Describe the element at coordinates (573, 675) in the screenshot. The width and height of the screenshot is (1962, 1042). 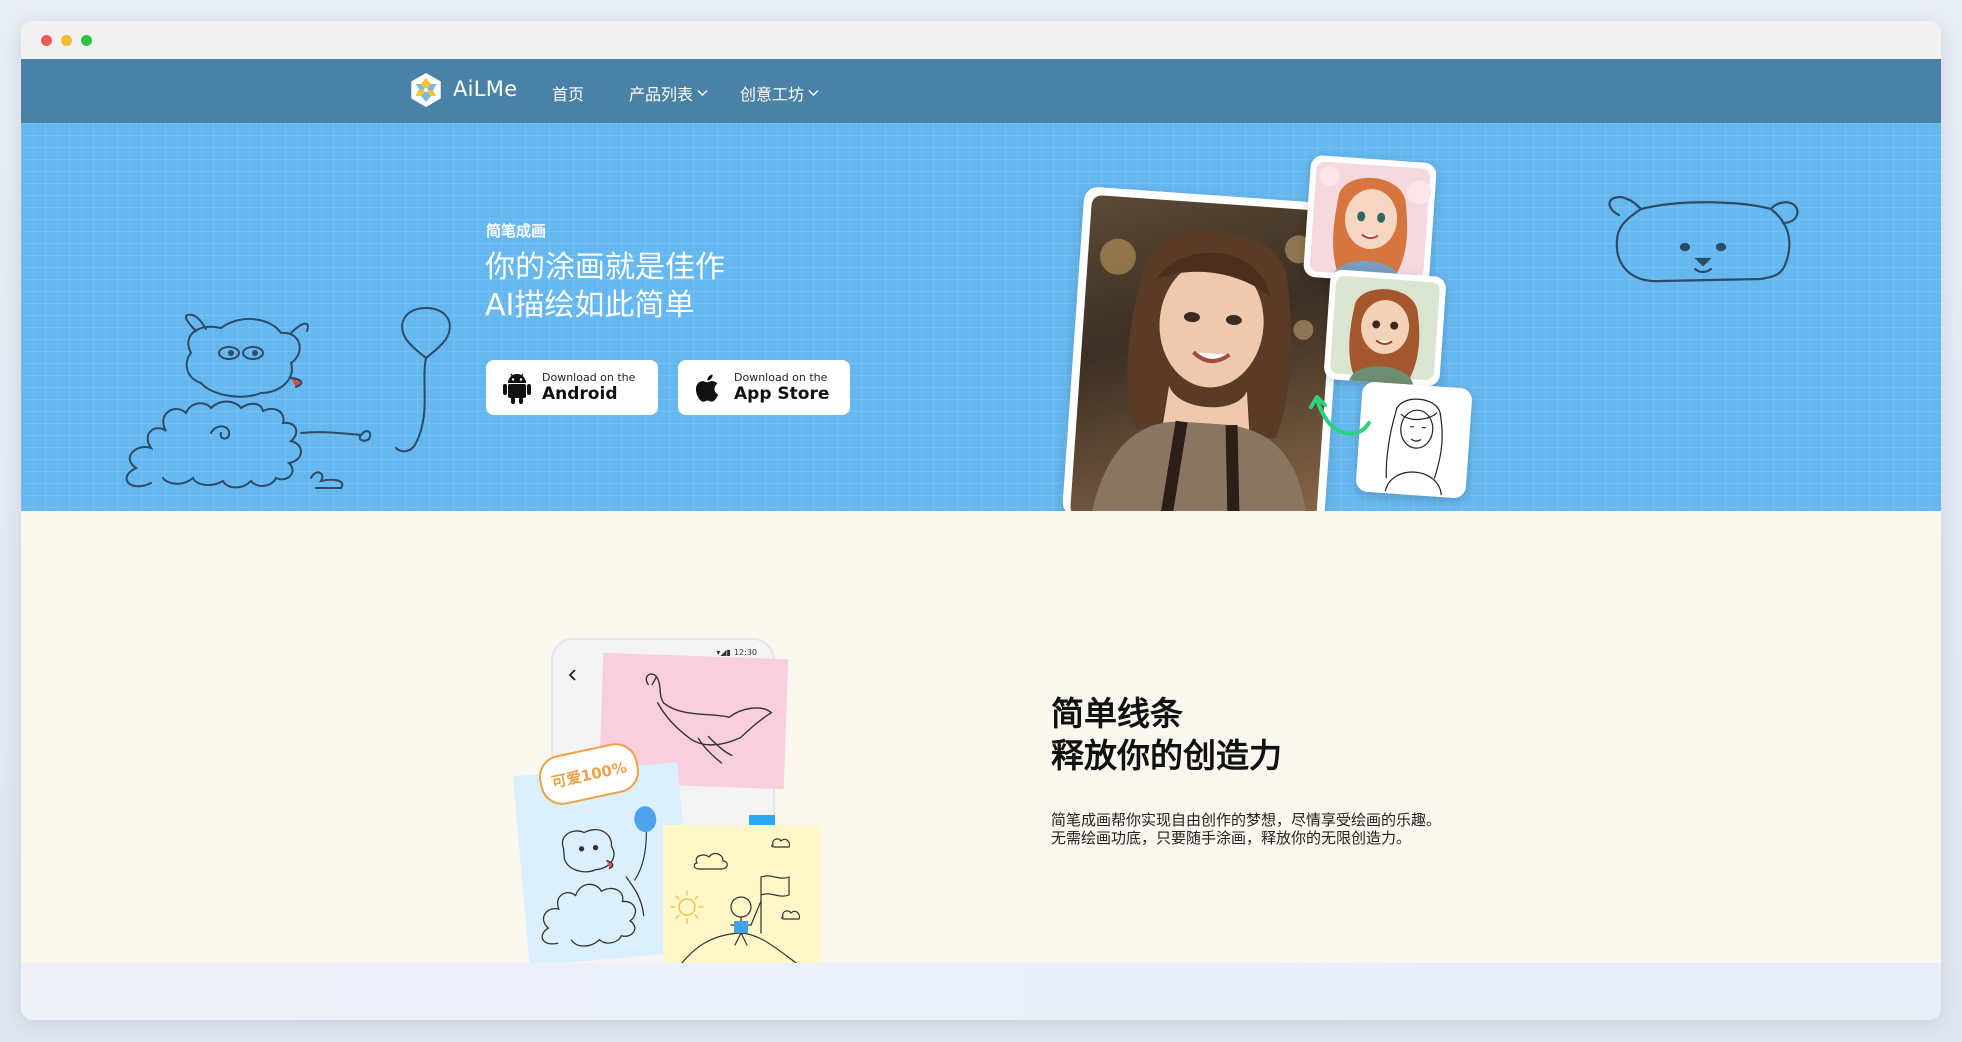
I see `back-arrow-icon` at that location.